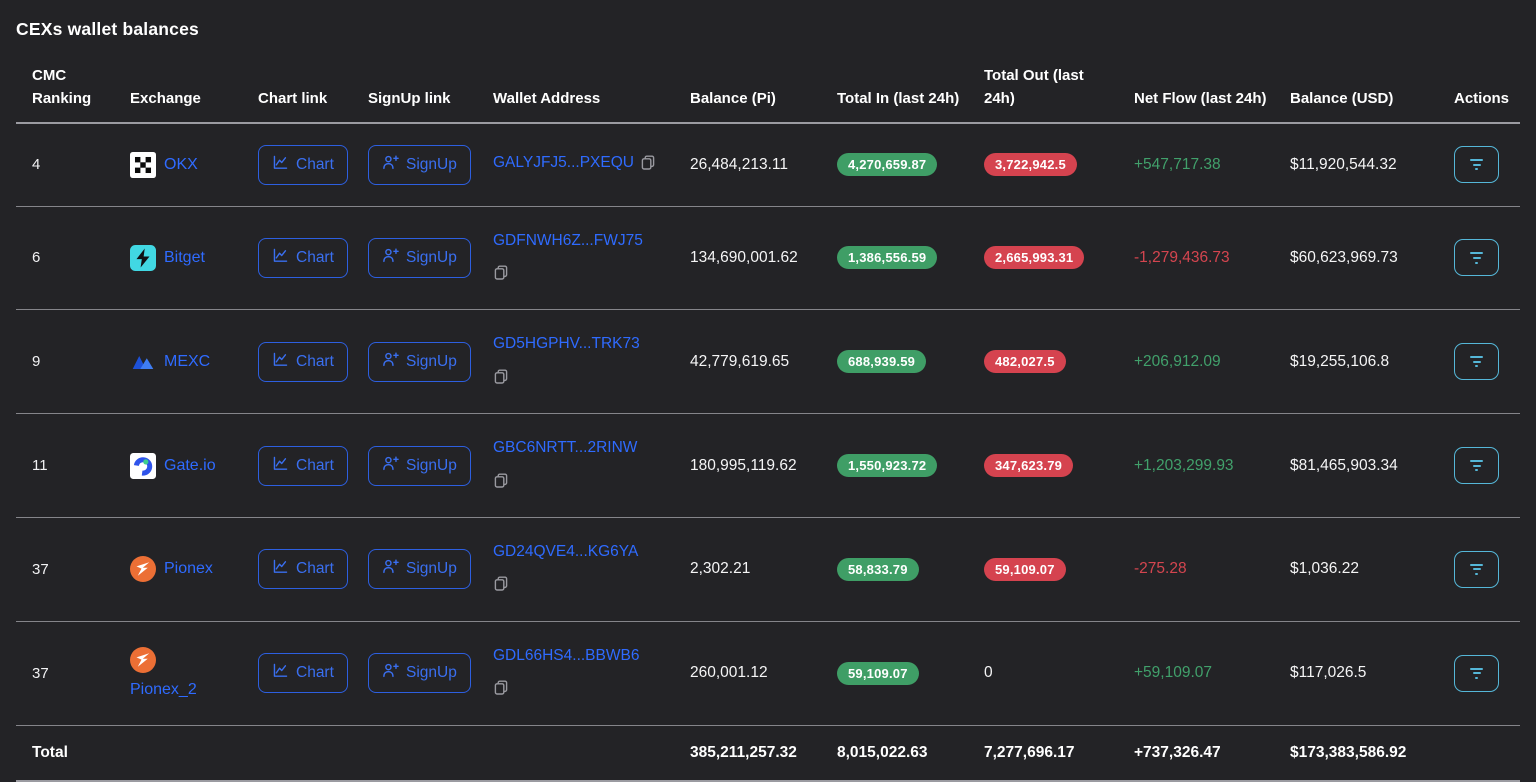 The height and width of the screenshot is (782, 1536). I want to click on balance-pi-value: 2,302.21, so click(720, 569).